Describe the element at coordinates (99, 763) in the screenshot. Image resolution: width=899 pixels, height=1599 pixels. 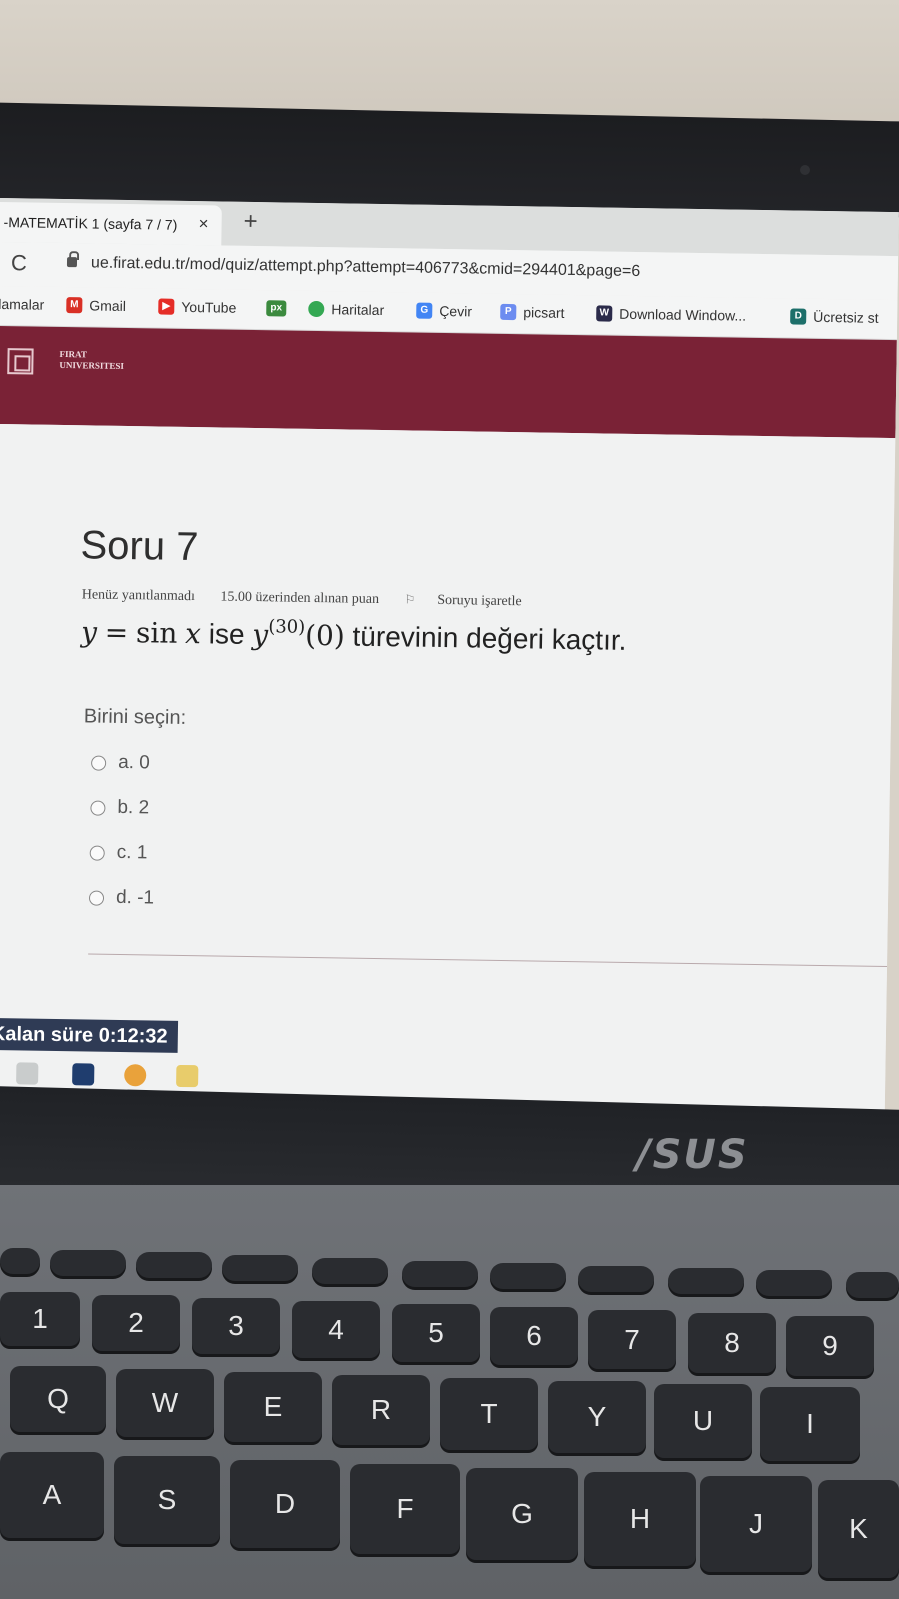
I see `radio-a` at that location.